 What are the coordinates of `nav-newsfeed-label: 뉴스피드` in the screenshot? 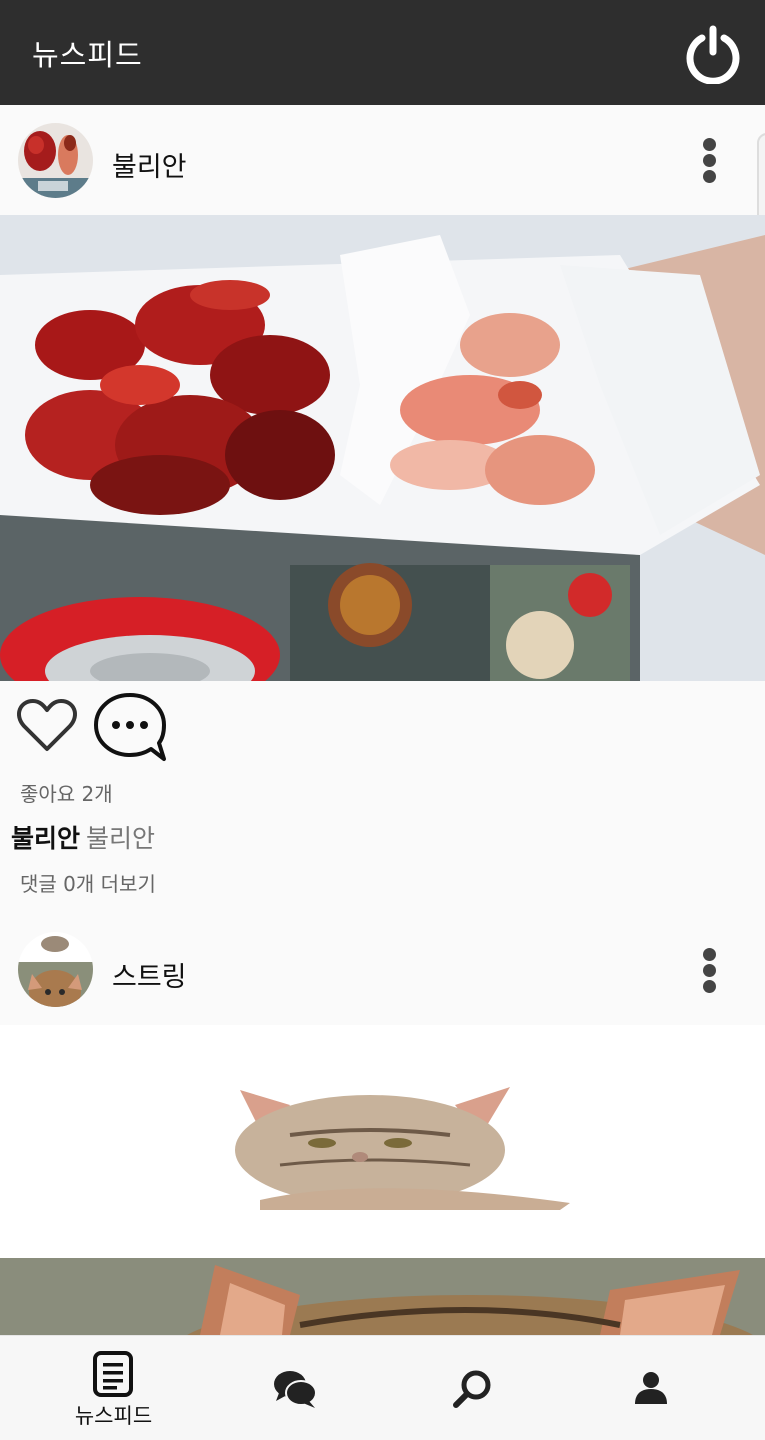 It's located at (113, 1416).